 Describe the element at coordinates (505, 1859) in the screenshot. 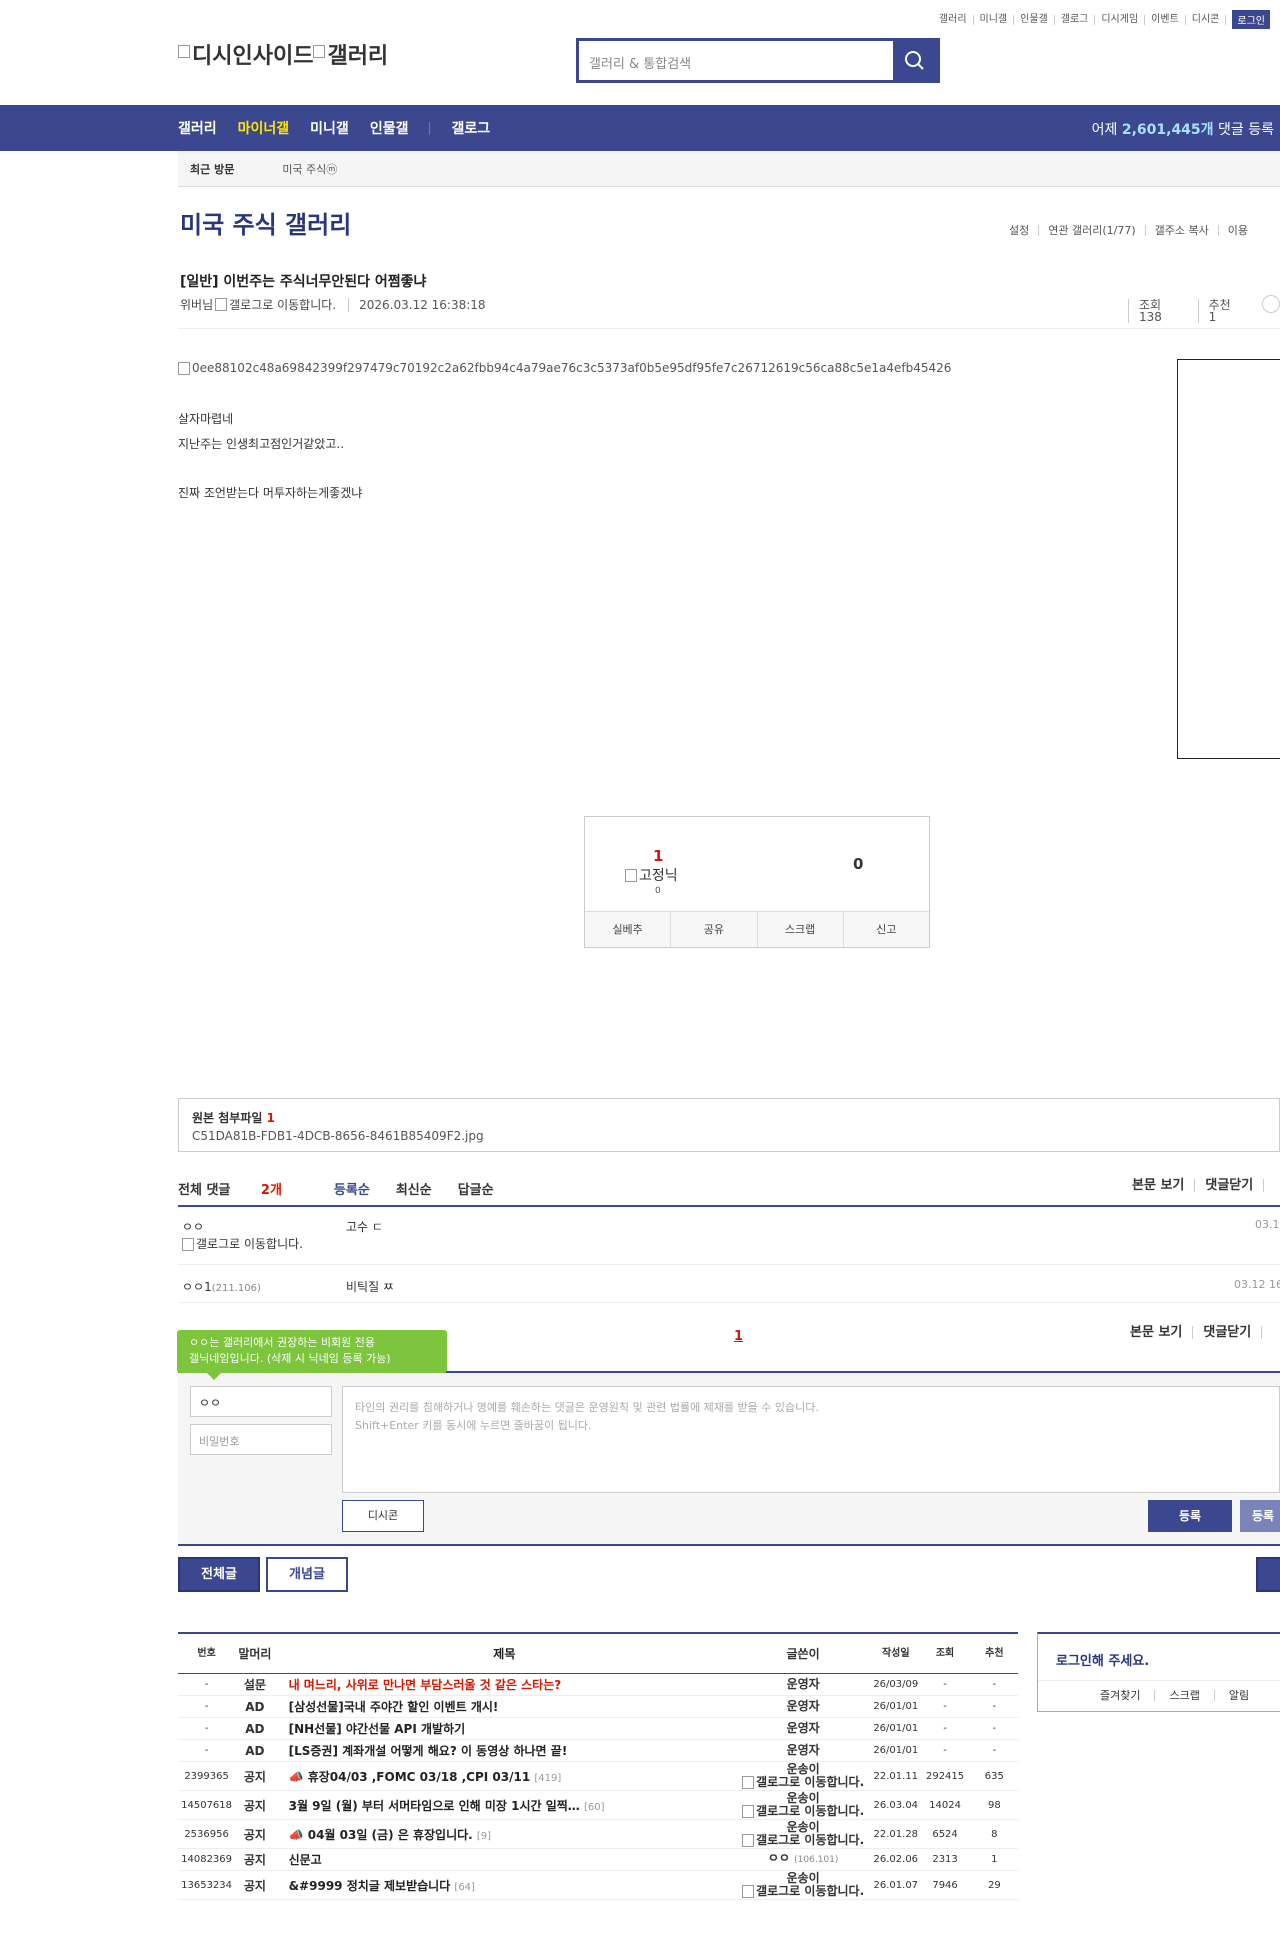

I see `row-title: 신문고` at that location.